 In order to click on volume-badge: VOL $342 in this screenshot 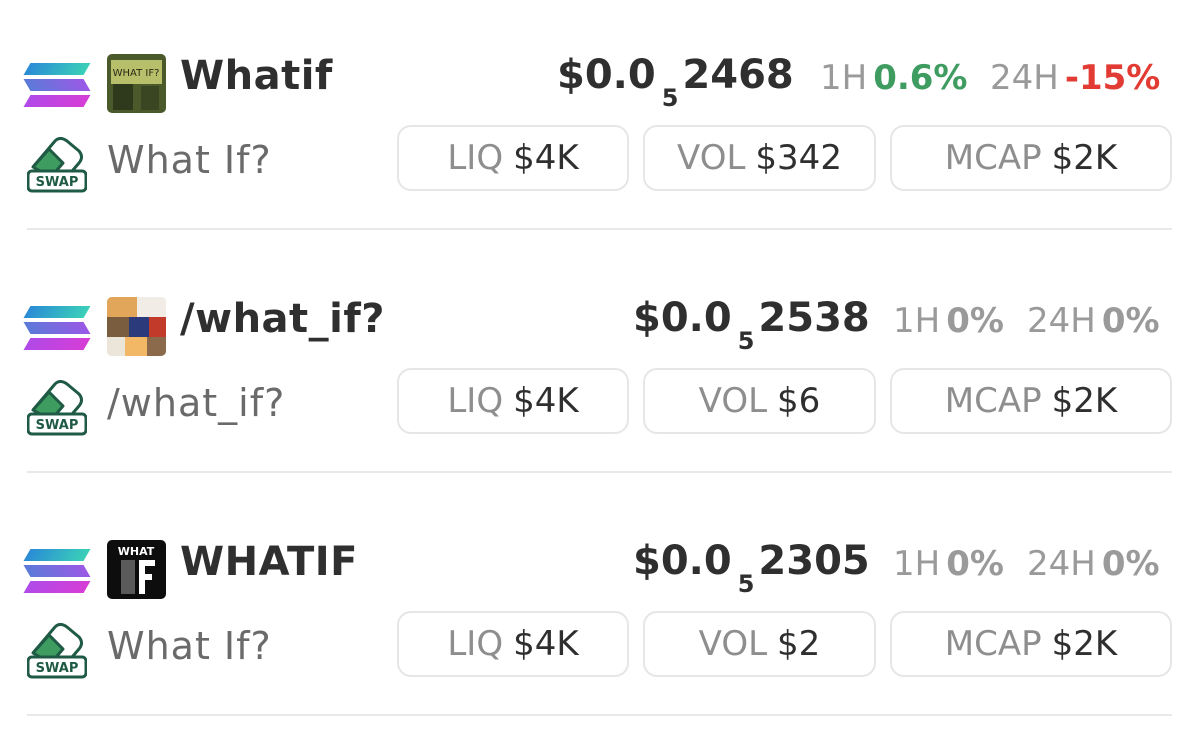, I will do `click(759, 158)`.